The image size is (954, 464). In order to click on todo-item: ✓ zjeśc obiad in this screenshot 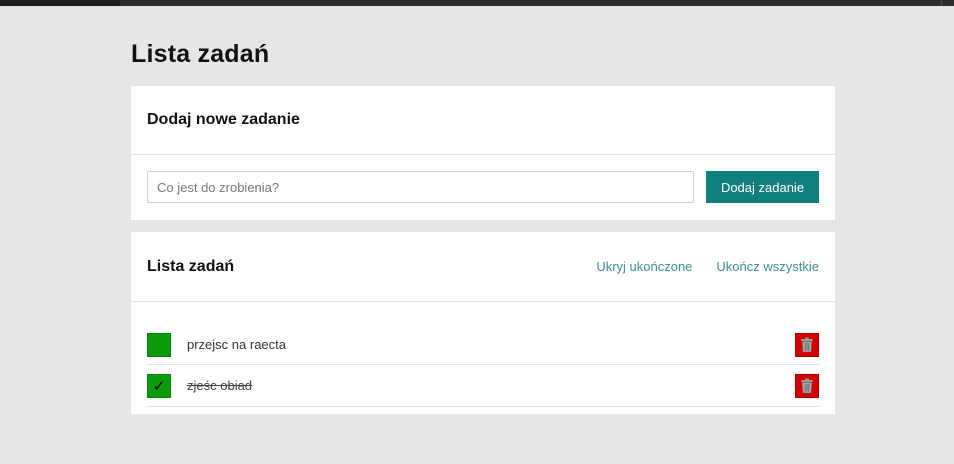, I will do `click(483, 386)`.